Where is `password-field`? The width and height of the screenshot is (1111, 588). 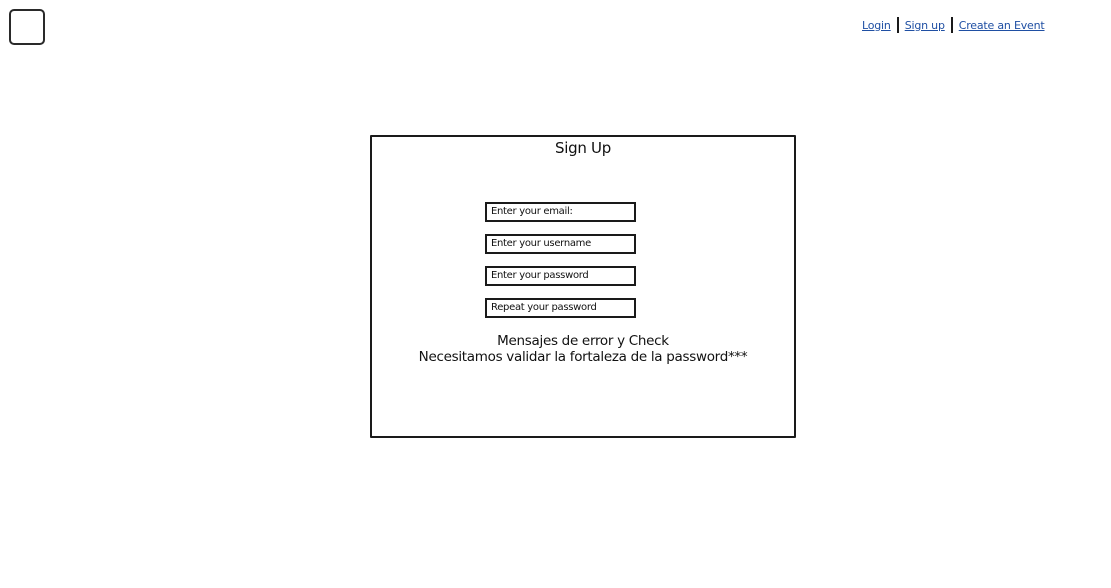 password-field is located at coordinates (560, 276).